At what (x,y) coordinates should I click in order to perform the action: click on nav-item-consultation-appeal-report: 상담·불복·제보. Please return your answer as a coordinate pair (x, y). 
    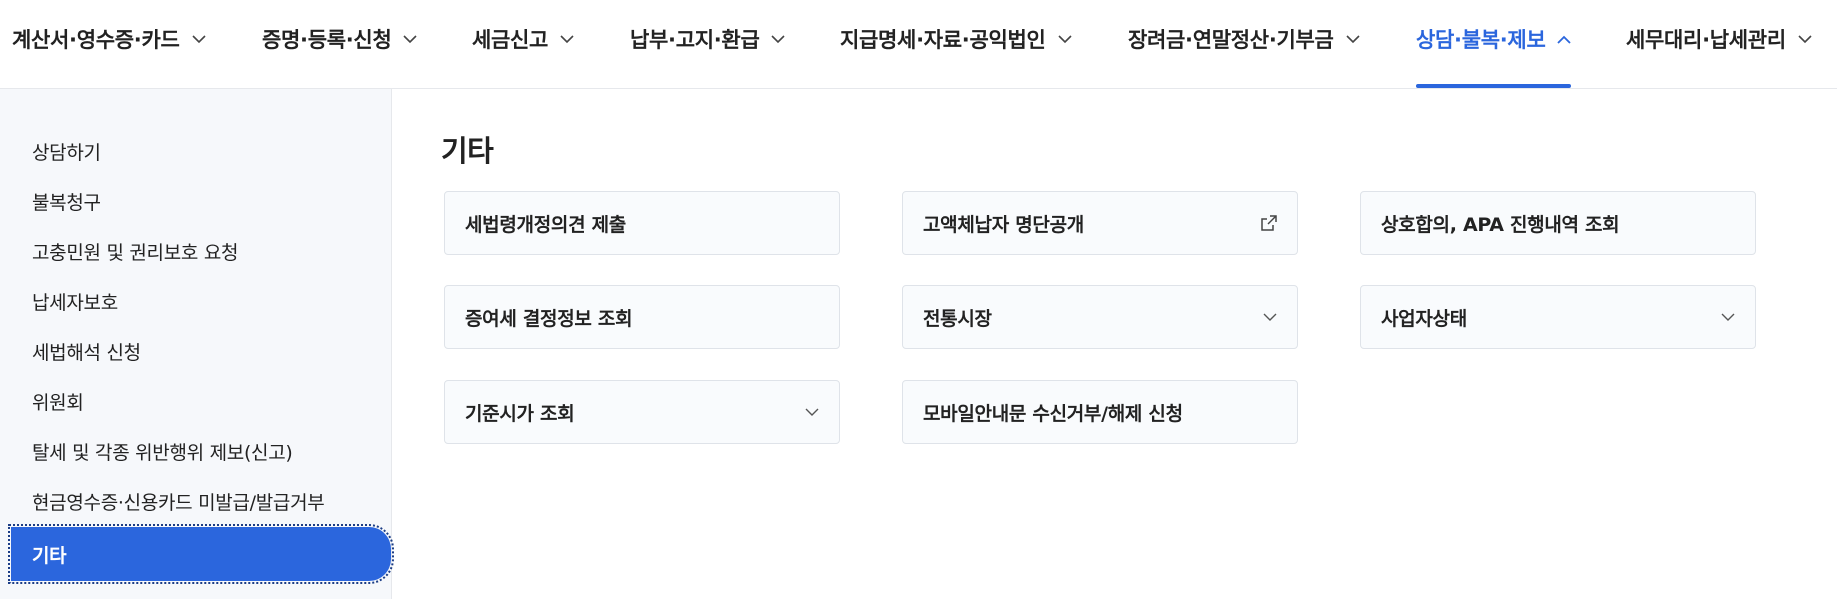
    Looking at the image, I should click on (1494, 39).